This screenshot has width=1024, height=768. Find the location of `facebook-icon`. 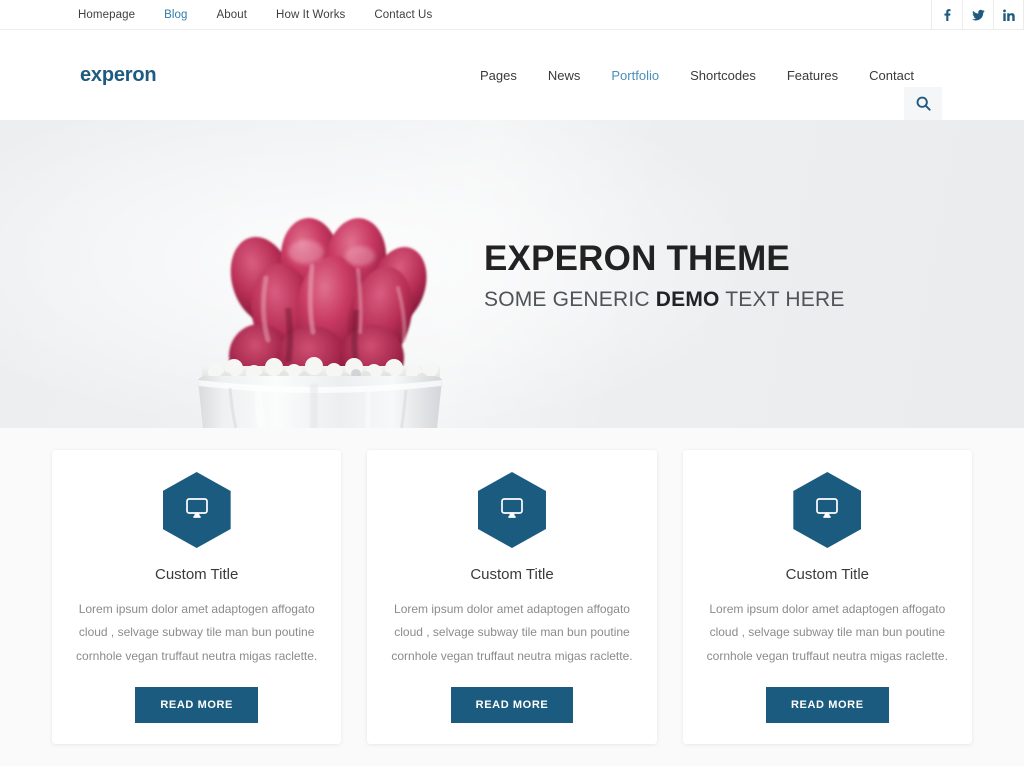

facebook-icon is located at coordinates (946, 14).